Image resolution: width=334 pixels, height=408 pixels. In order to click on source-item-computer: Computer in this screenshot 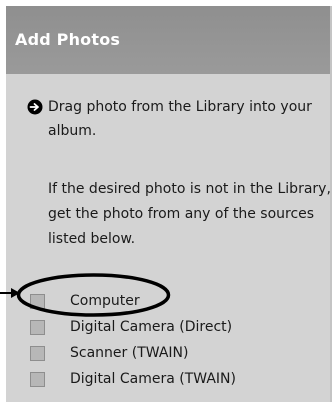, I will do `click(179, 301)`.